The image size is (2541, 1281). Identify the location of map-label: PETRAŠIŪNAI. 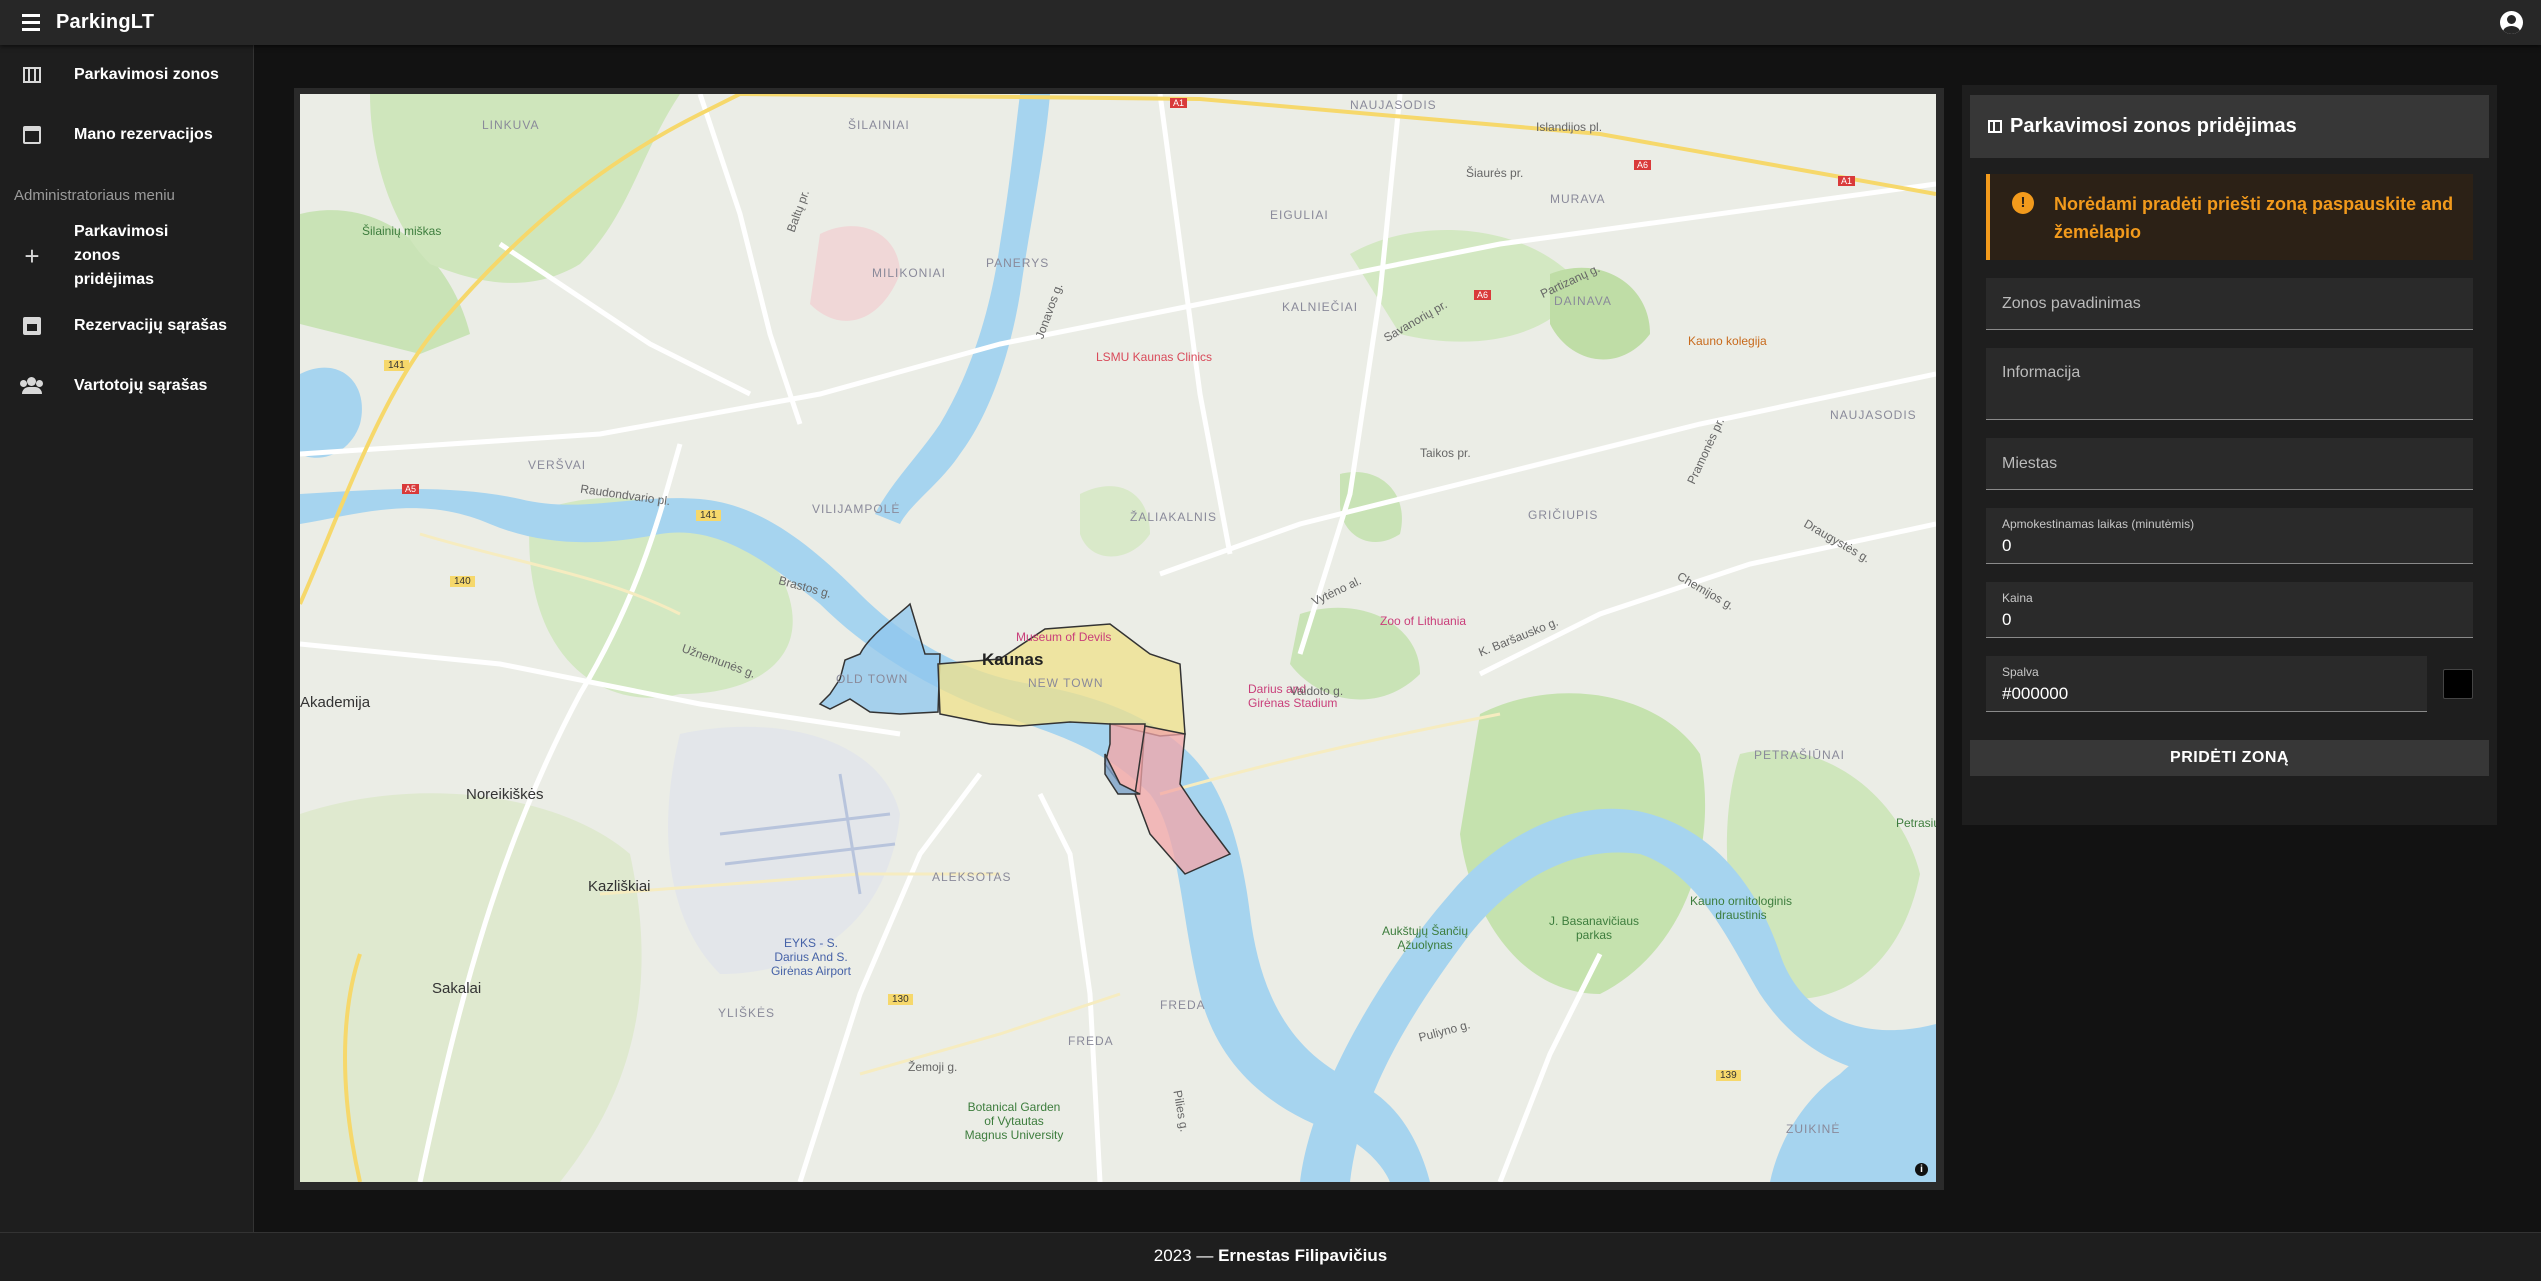
(1800, 755).